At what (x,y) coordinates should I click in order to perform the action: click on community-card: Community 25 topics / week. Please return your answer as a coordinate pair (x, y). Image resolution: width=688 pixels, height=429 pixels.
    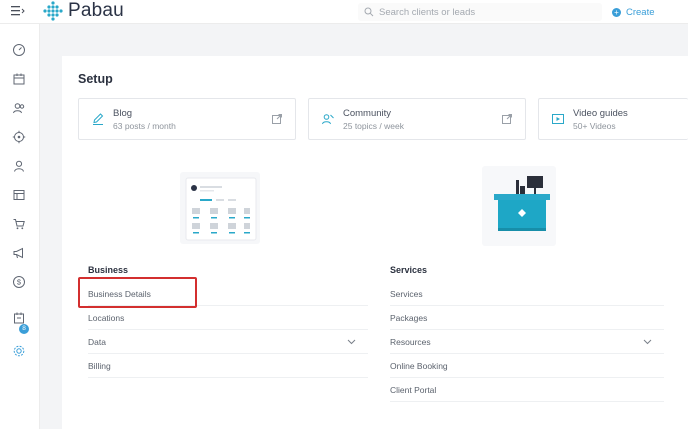
    Looking at the image, I should click on (417, 119).